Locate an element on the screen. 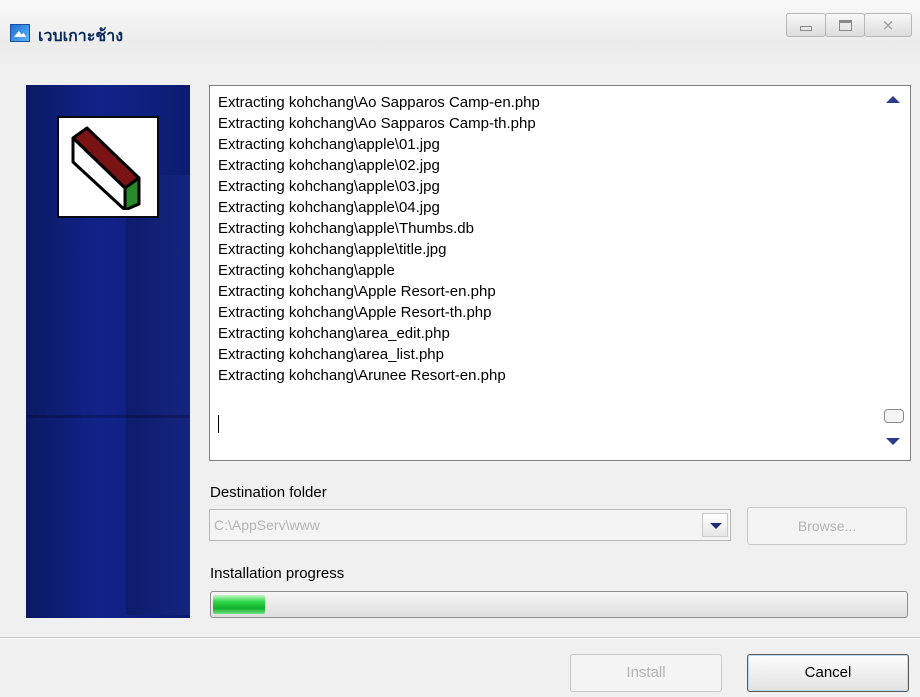 The image size is (920, 697). scrollbar-thumb is located at coordinates (894, 416).